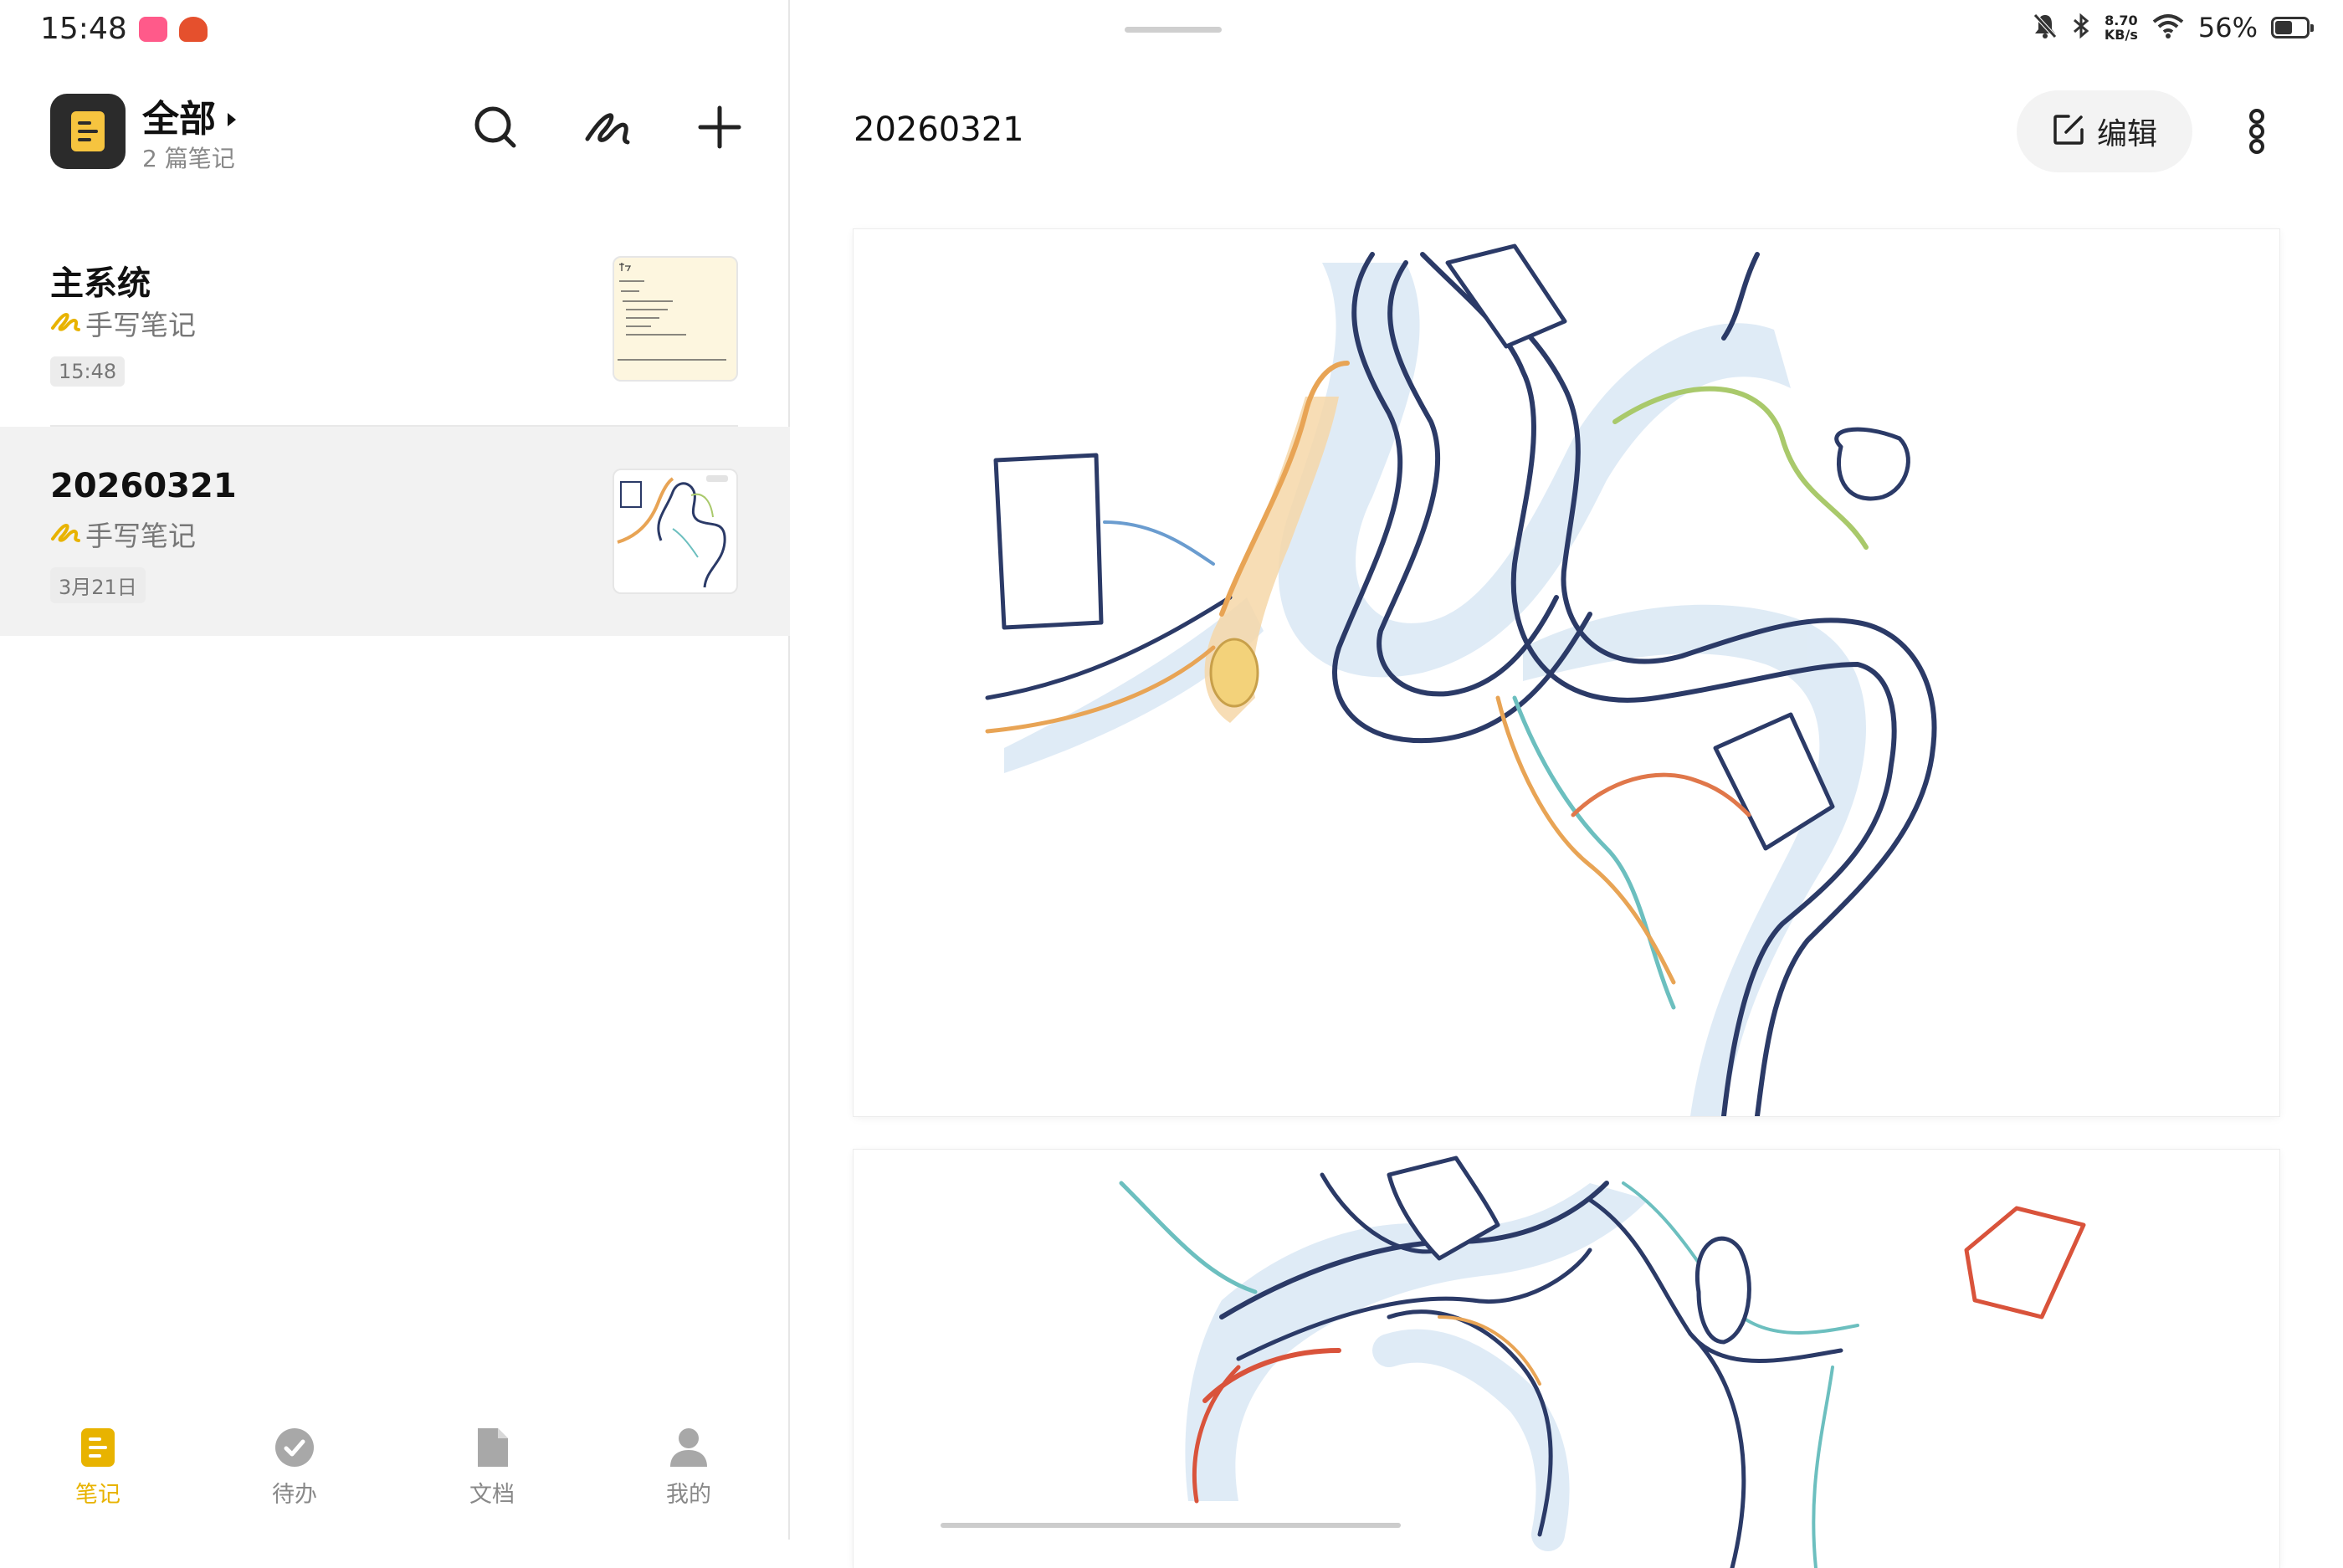 The height and width of the screenshot is (1568, 2343). Describe the element at coordinates (97, 1495) in the screenshot. I see `nav-label: 笔记` at that location.